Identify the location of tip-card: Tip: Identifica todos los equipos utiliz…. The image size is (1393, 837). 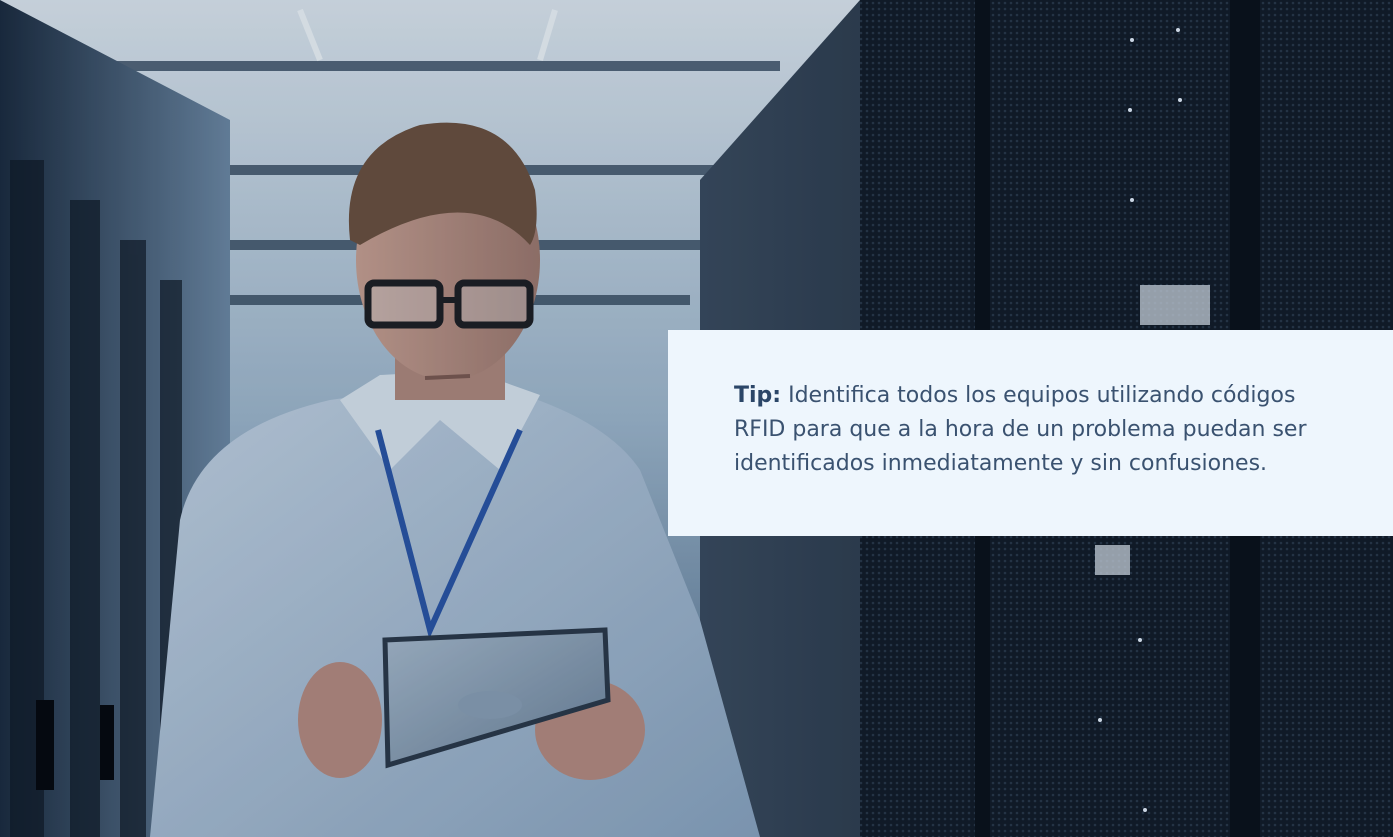
(1030, 433).